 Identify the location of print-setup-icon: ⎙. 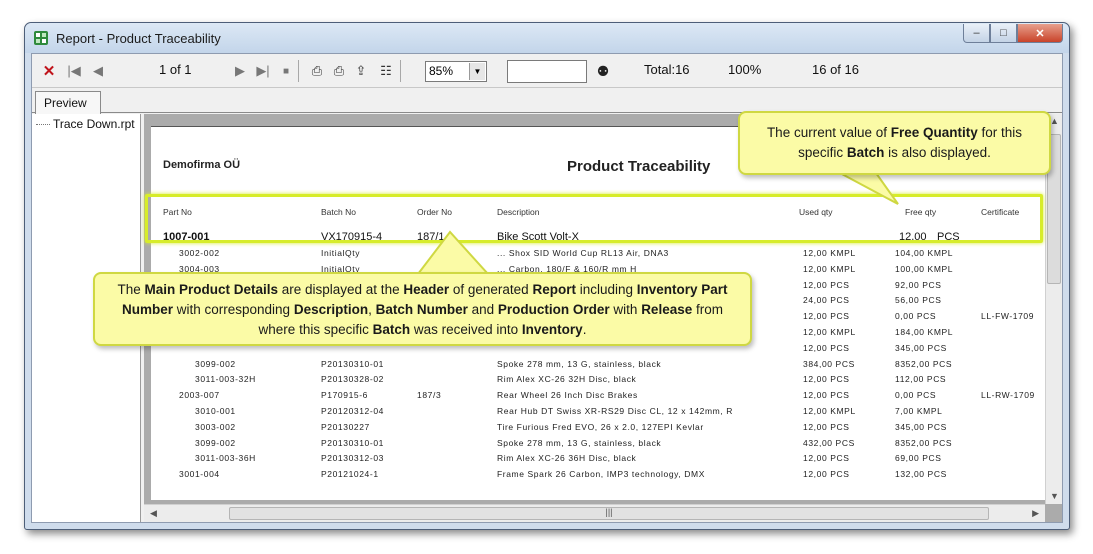
(339, 71).